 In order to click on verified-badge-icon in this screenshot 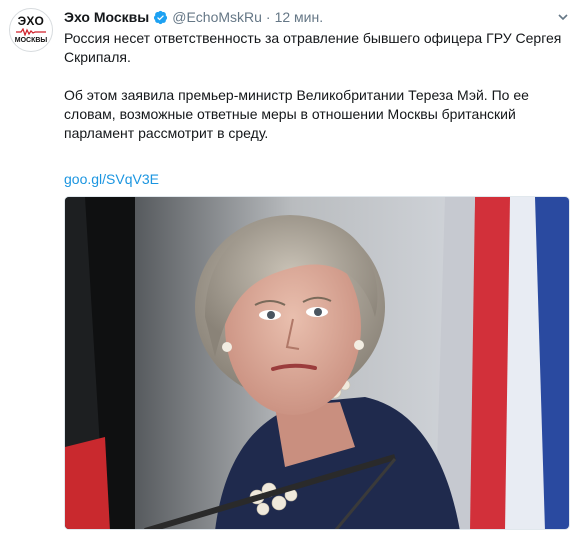, I will do `click(161, 17)`.